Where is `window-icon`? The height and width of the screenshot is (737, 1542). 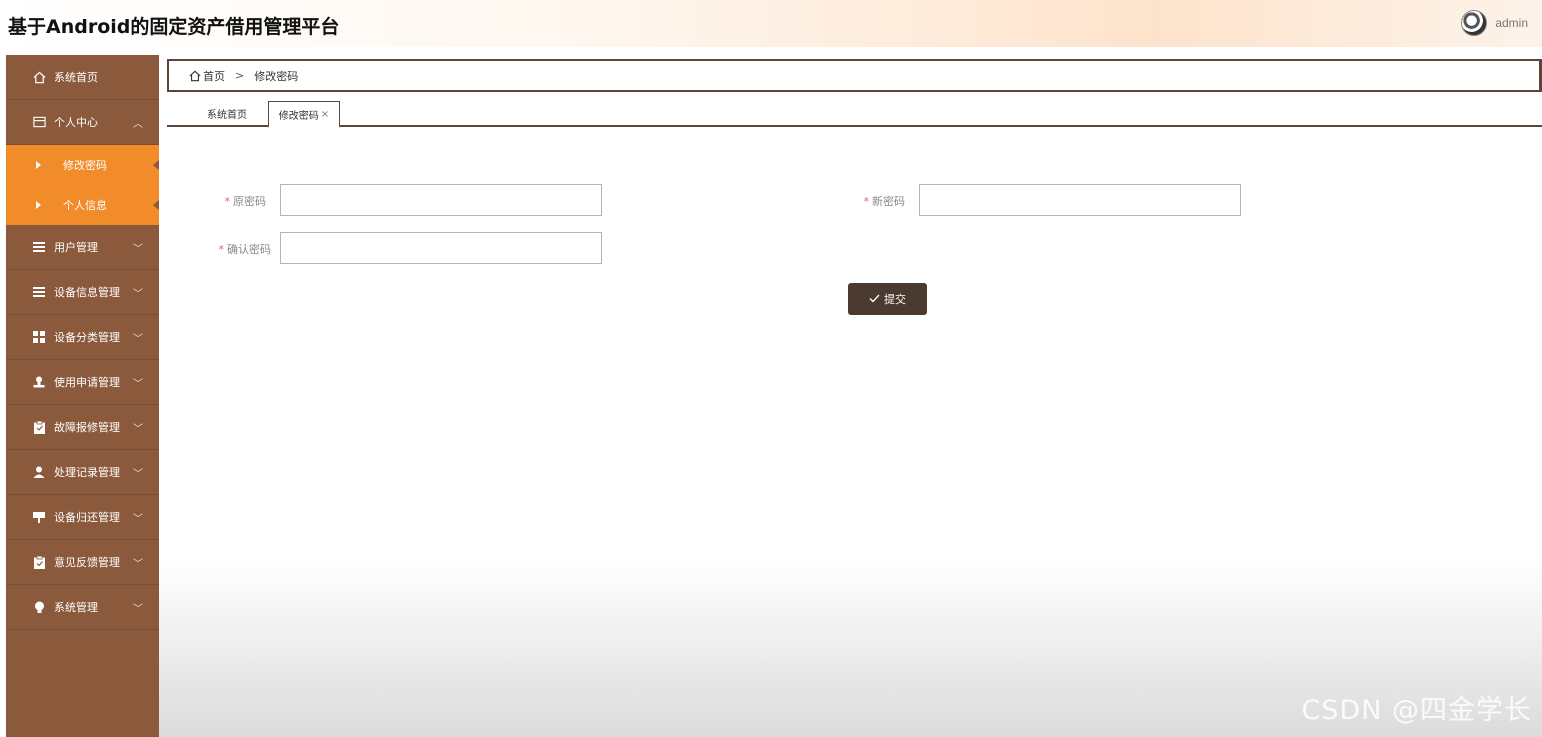
window-icon is located at coordinates (39, 122).